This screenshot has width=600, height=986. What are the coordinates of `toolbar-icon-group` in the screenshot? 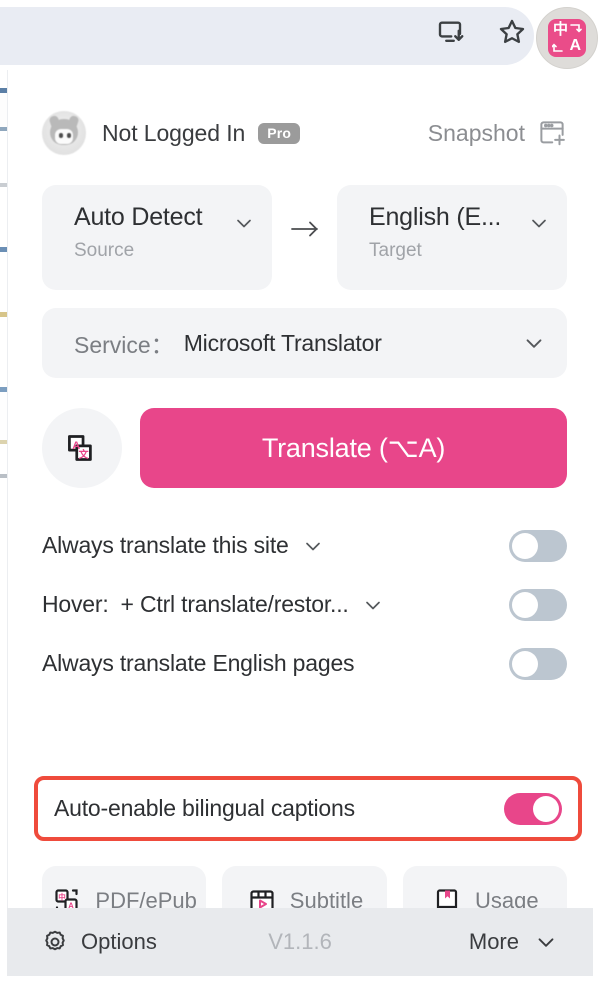 It's located at (481, 32).